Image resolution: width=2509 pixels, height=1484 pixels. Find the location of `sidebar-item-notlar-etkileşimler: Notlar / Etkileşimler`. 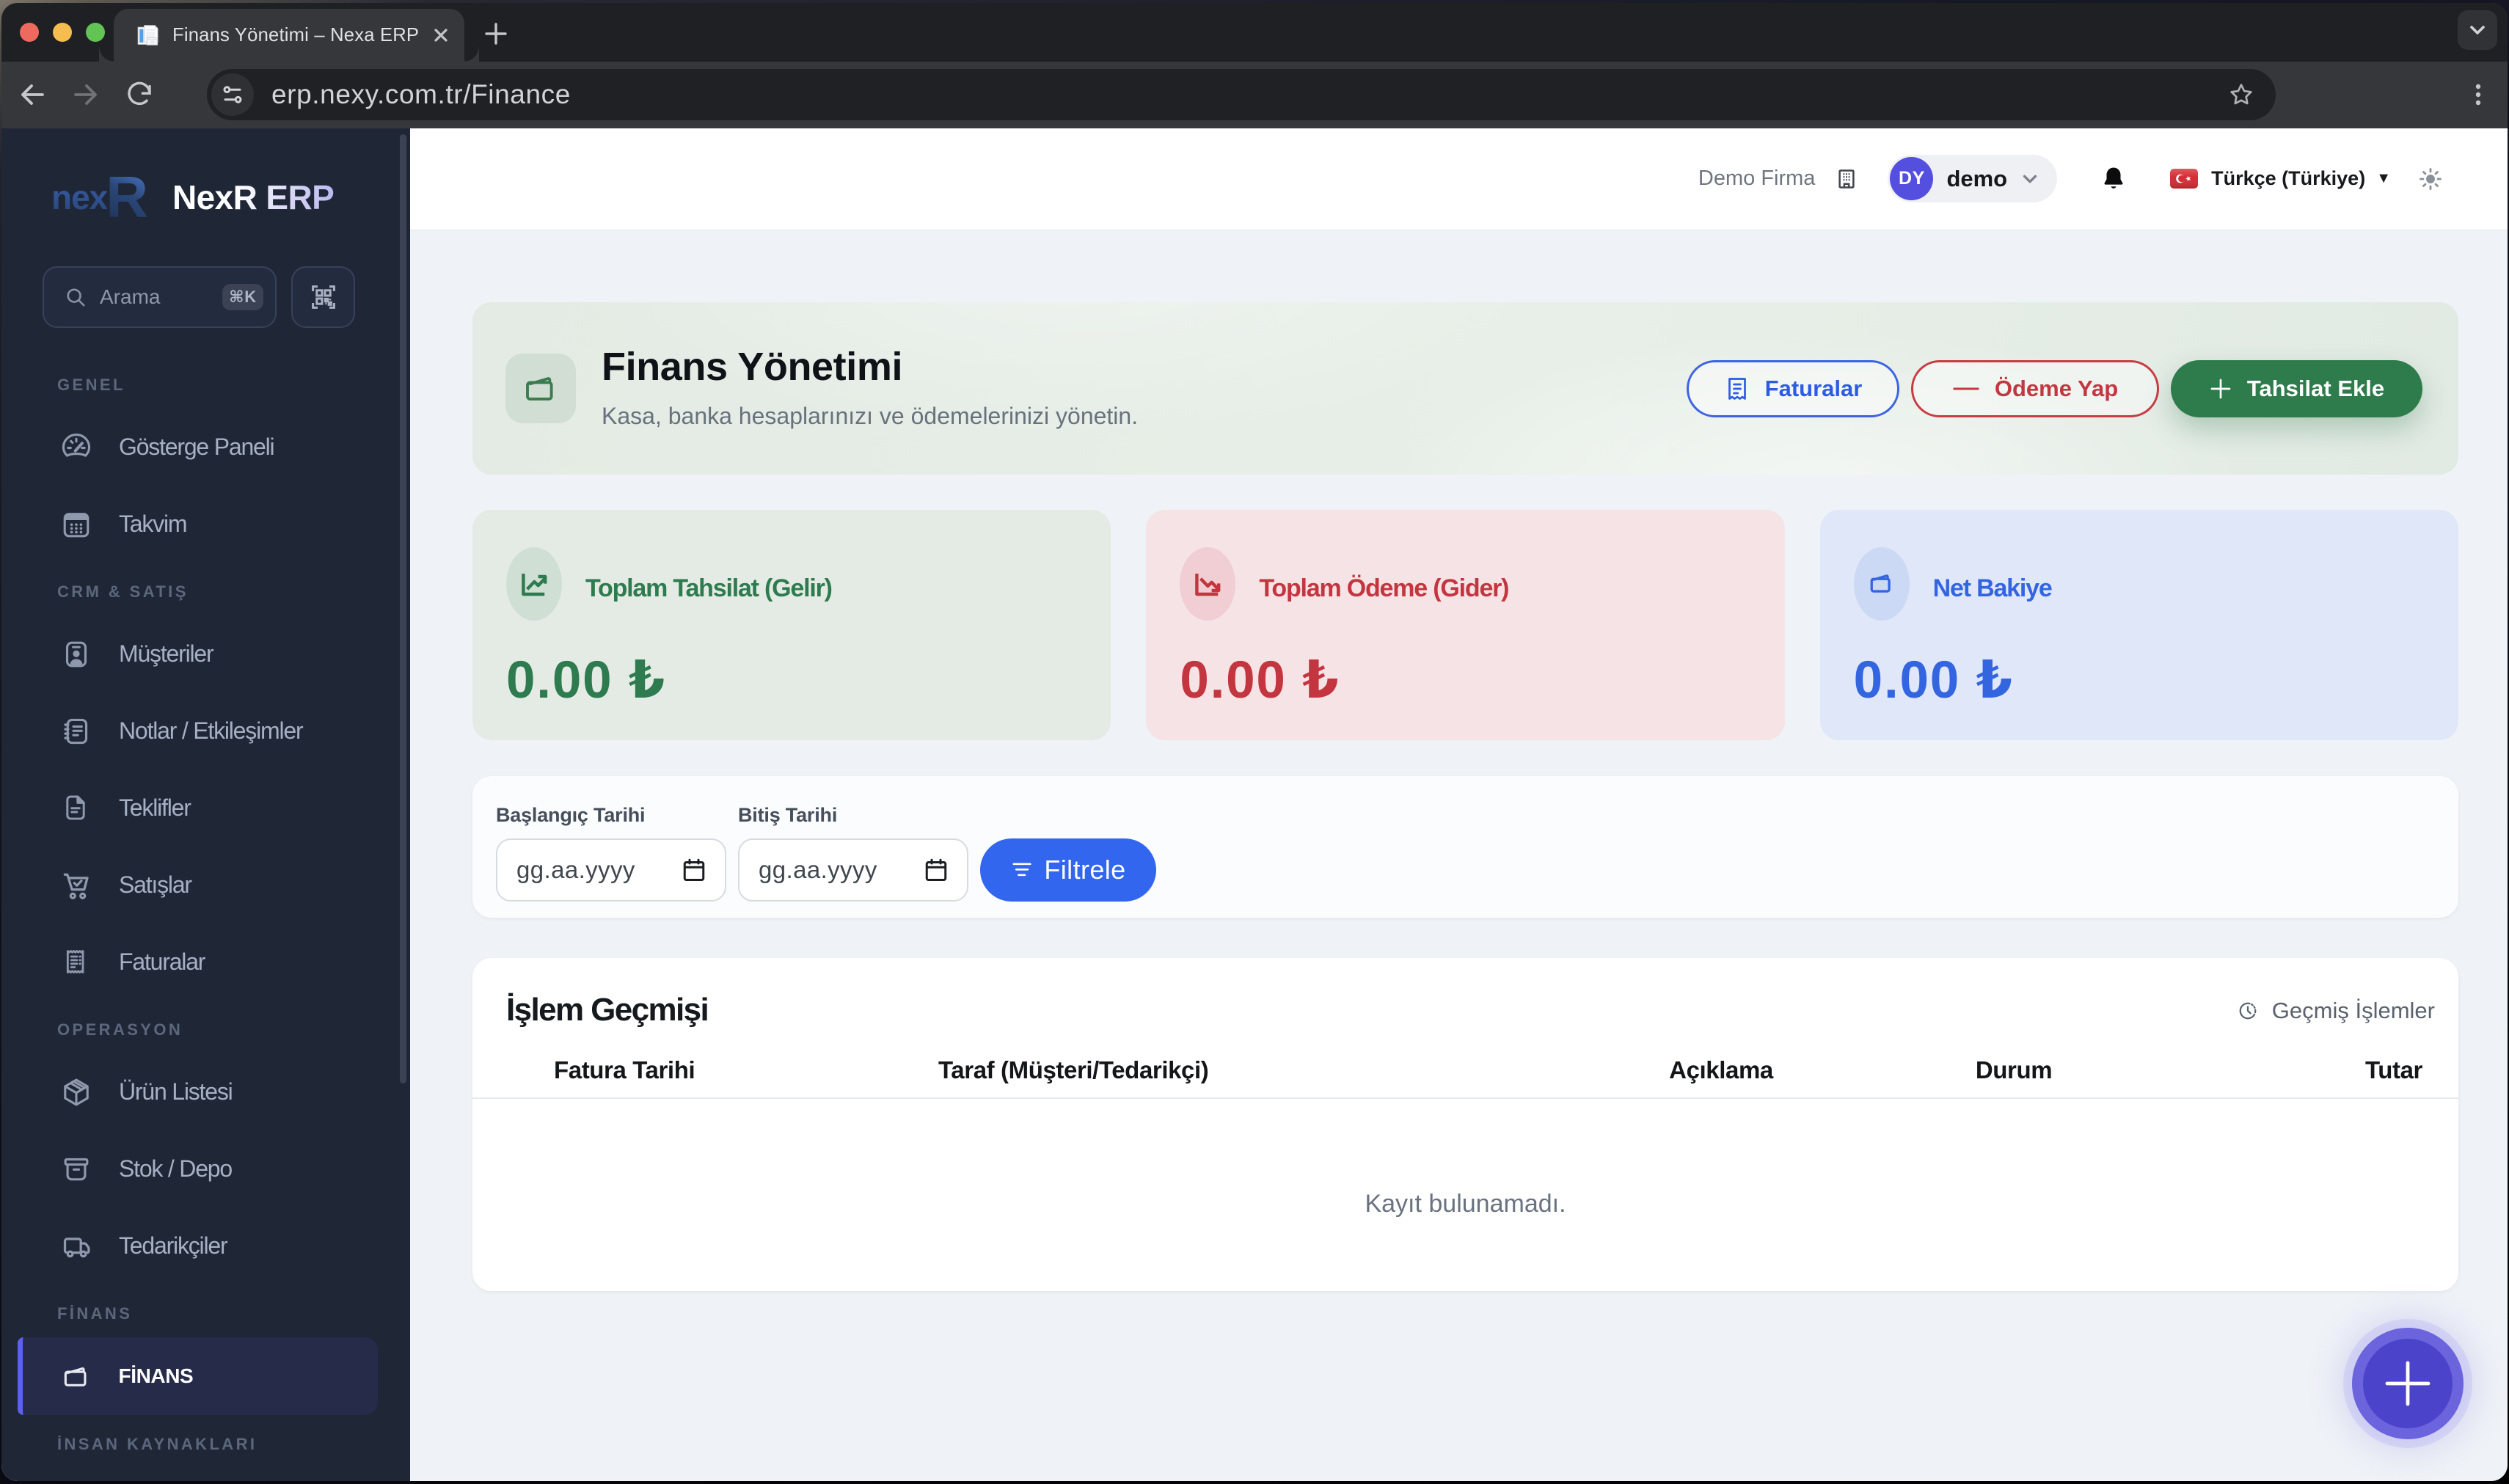

sidebar-item-notlar-etkileşimler: Notlar / Etkileşimler is located at coordinates (205, 731).